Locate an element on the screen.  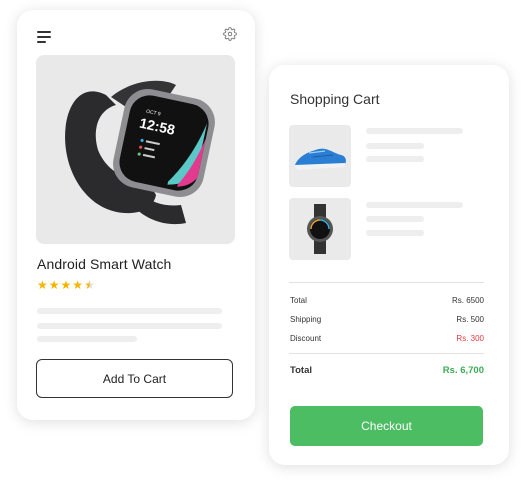
grand-total-row: Total Rs. 6,700 is located at coordinates (387, 370).